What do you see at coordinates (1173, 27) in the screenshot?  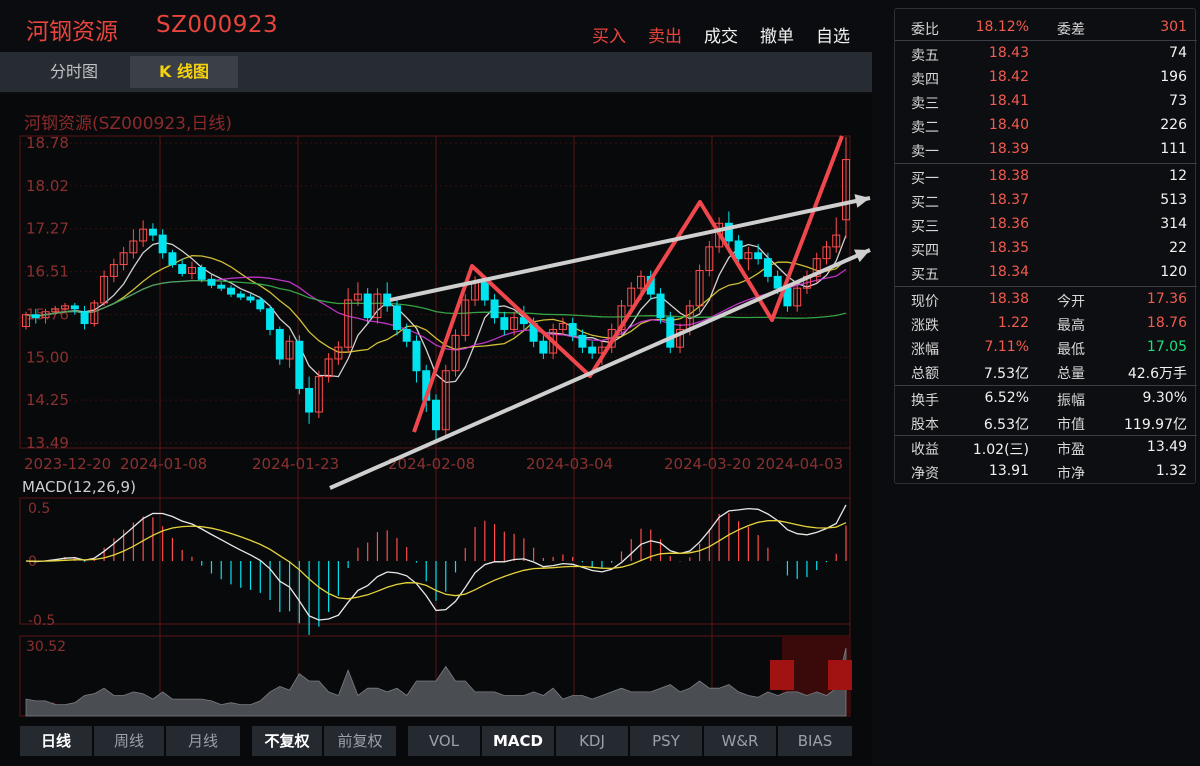 I see `weicha-value: 301` at bounding box center [1173, 27].